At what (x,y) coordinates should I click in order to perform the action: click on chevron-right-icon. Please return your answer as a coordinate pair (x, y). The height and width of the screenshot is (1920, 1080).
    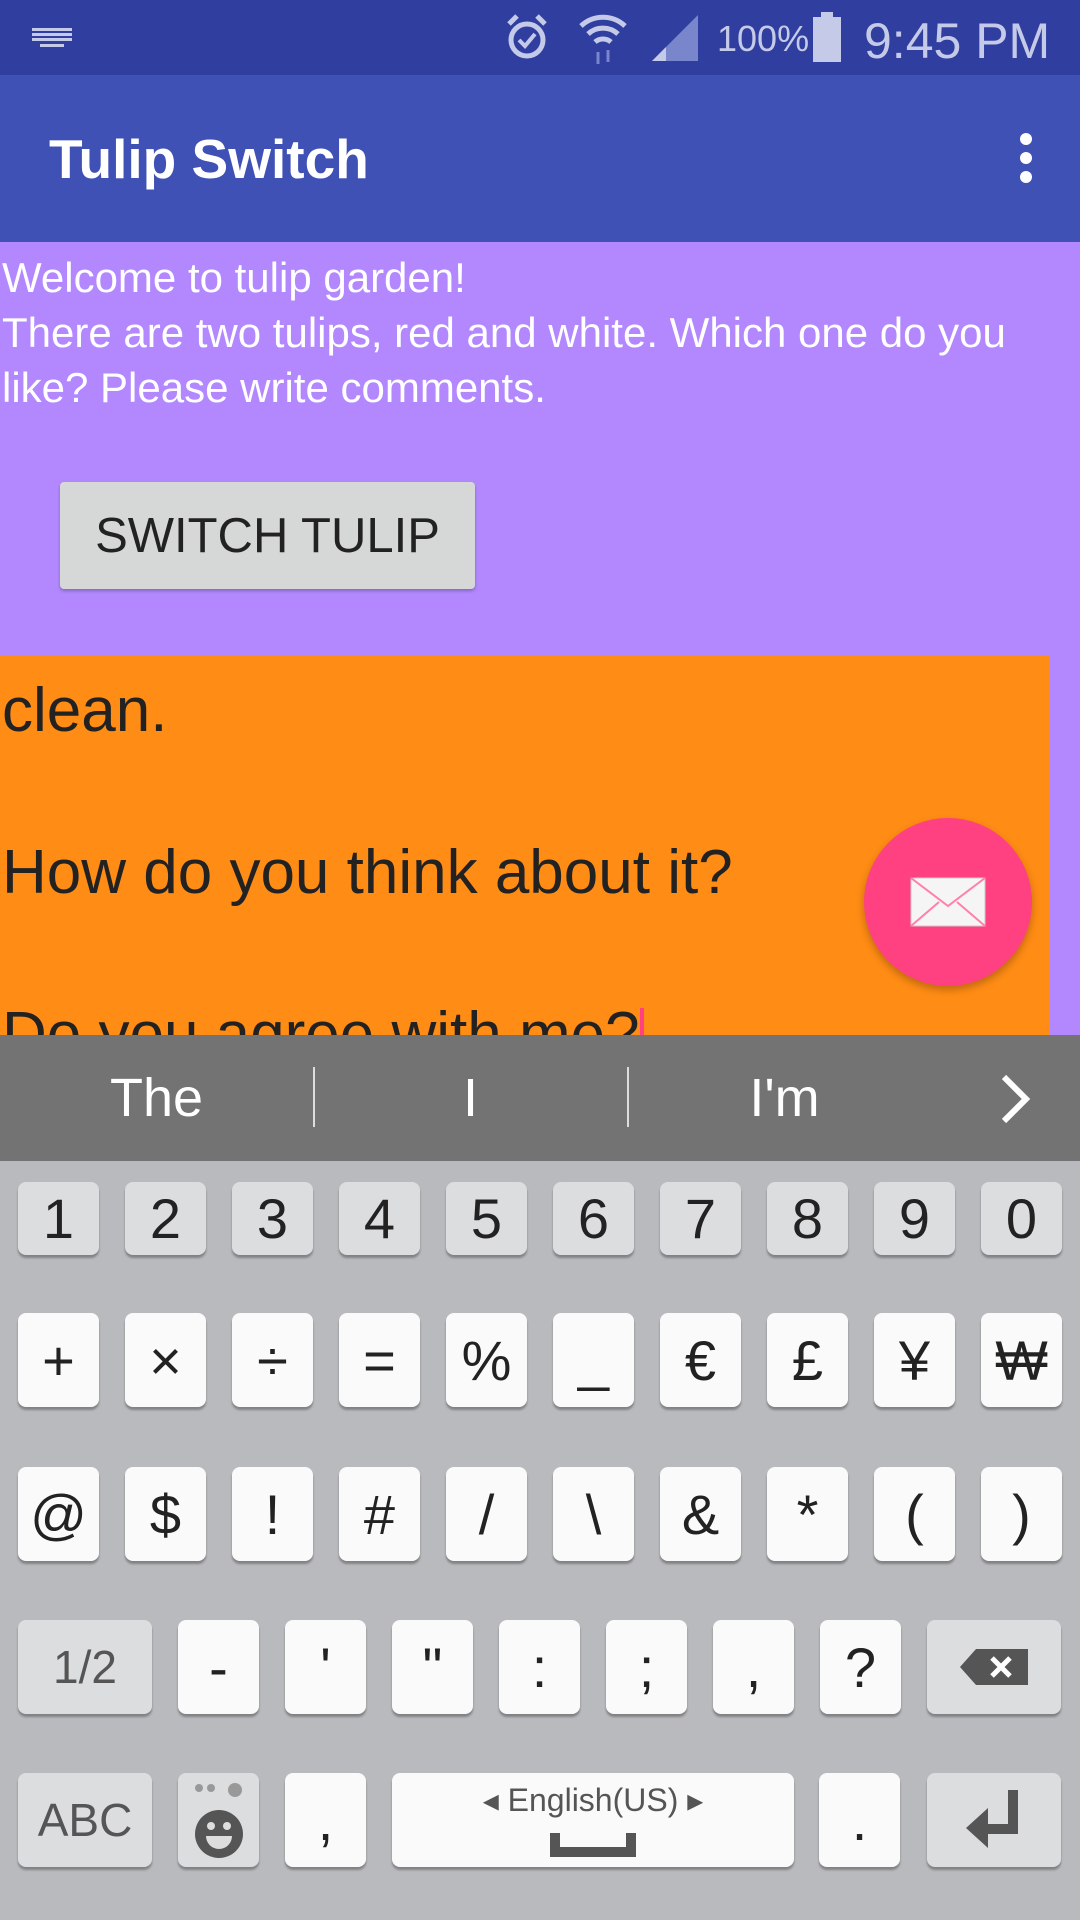
    Looking at the image, I should click on (1016, 1099).